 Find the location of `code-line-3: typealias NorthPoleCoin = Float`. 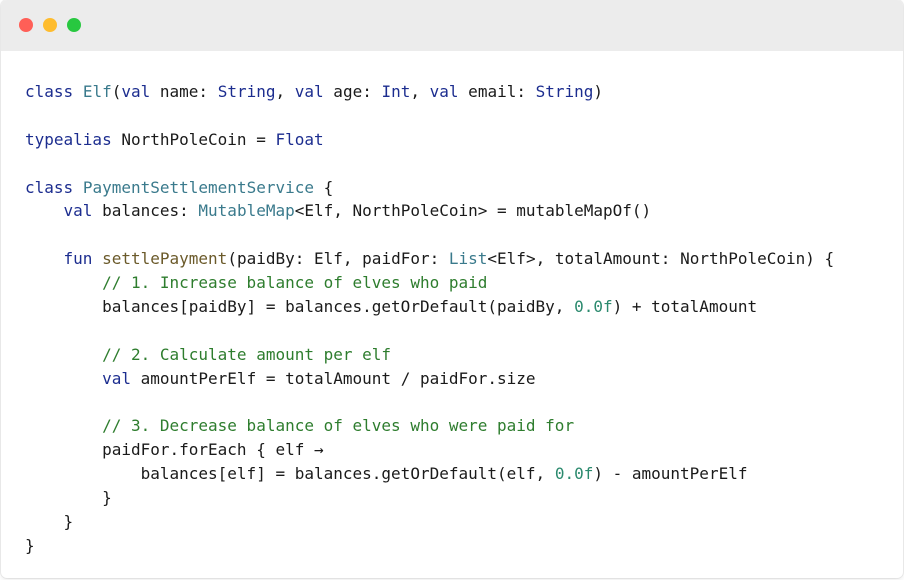

code-line-3: typealias NorthPoleCoin = Float is located at coordinates (429, 140).